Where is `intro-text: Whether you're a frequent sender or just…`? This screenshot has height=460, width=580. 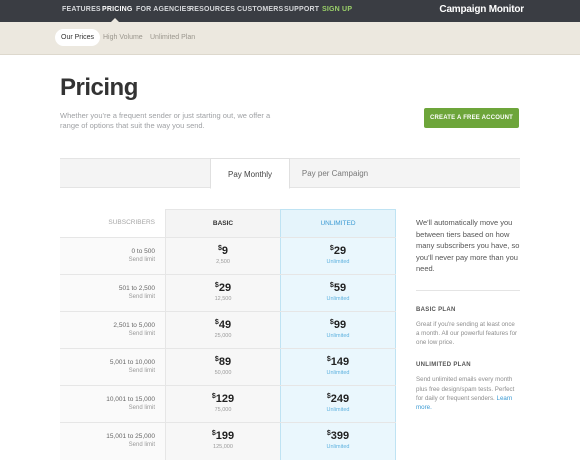 intro-text: Whether you're a frequent sender or just… is located at coordinates (165, 120).